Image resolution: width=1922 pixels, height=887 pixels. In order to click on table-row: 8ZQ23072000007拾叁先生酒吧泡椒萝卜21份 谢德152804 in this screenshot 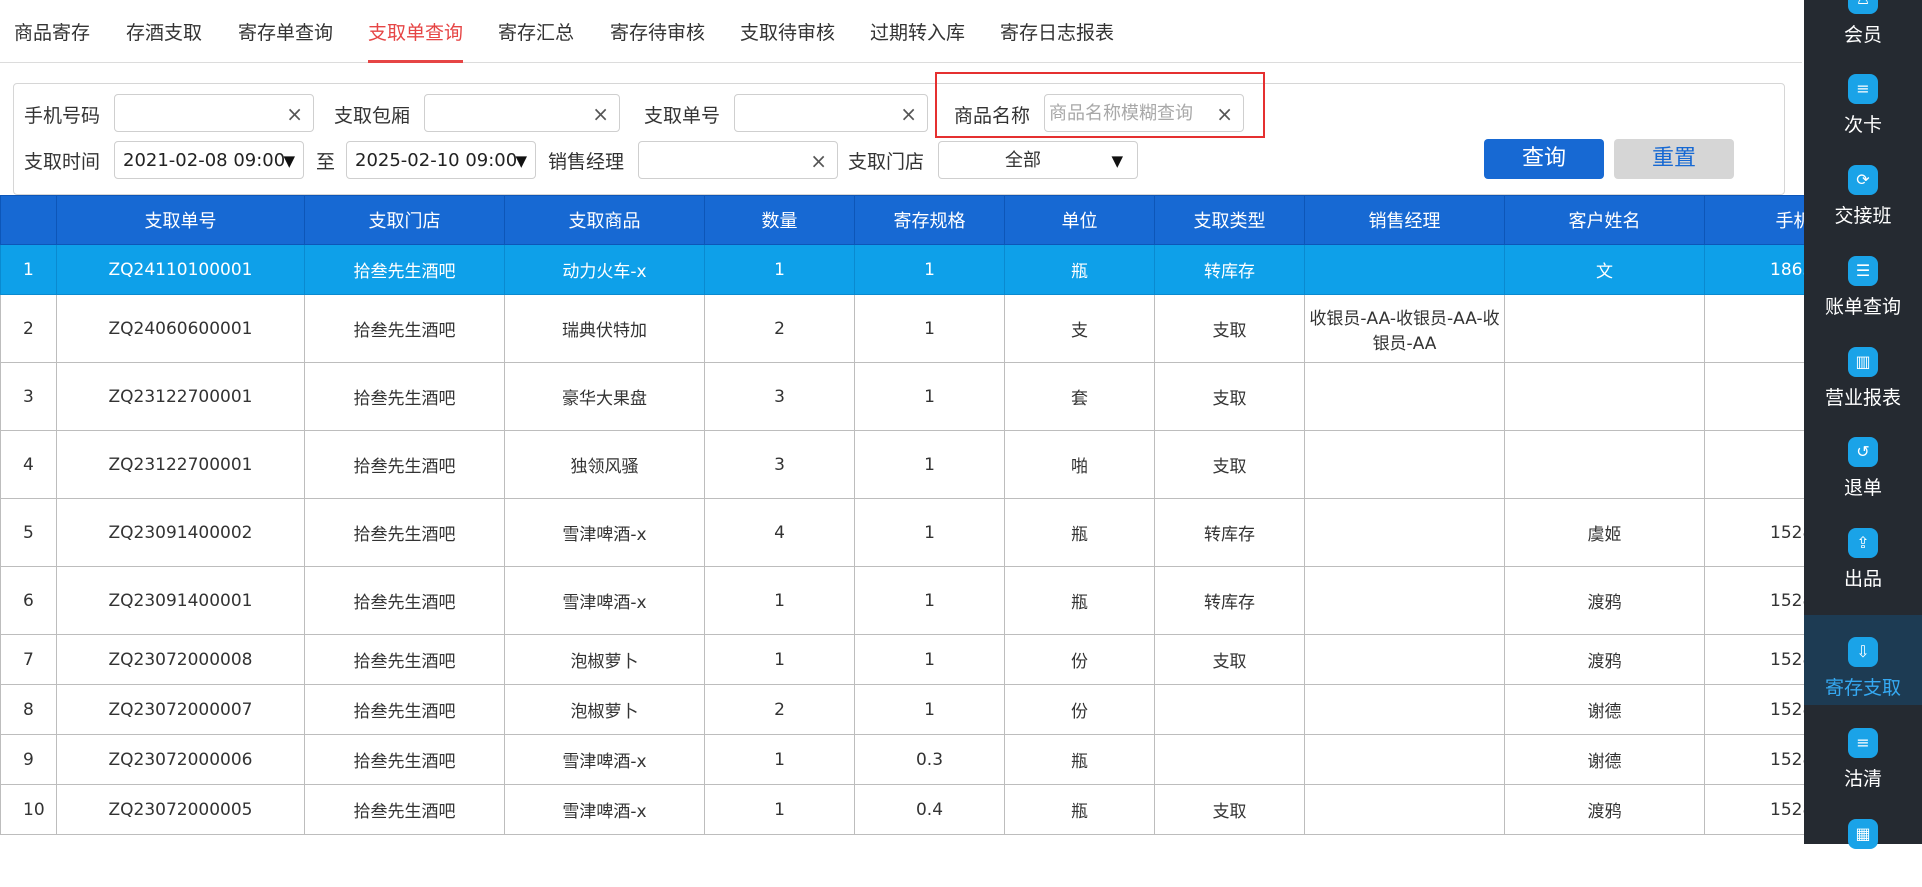, I will do `click(902, 709)`.